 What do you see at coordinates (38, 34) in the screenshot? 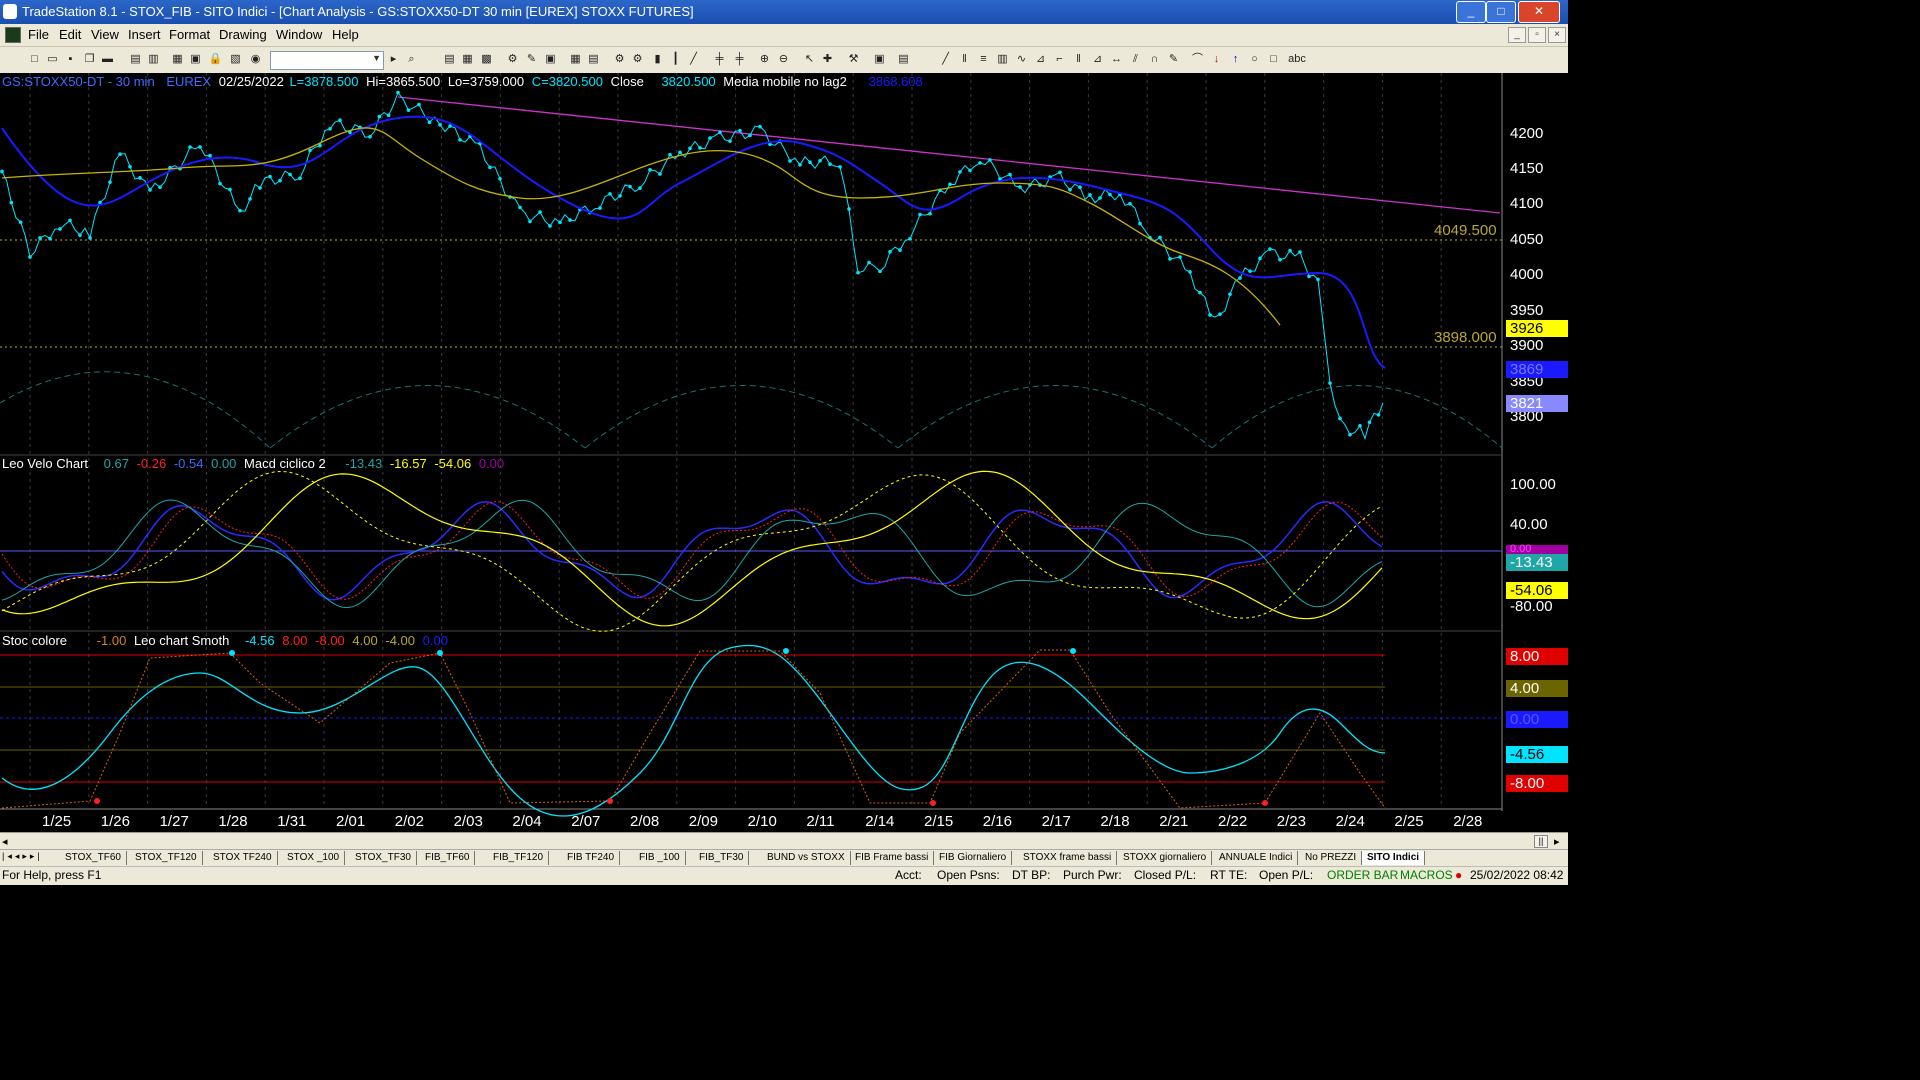
I see `menu-file: File` at bounding box center [38, 34].